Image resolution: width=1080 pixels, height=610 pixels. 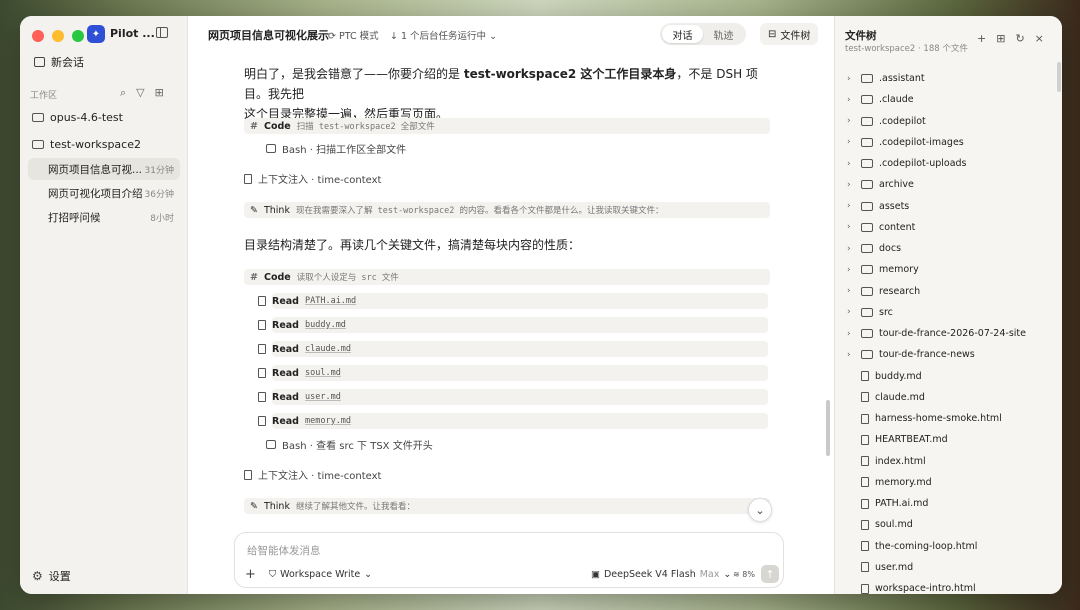 What do you see at coordinates (770, 574) in the screenshot?
I see `send-button: ↑` at bounding box center [770, 574].